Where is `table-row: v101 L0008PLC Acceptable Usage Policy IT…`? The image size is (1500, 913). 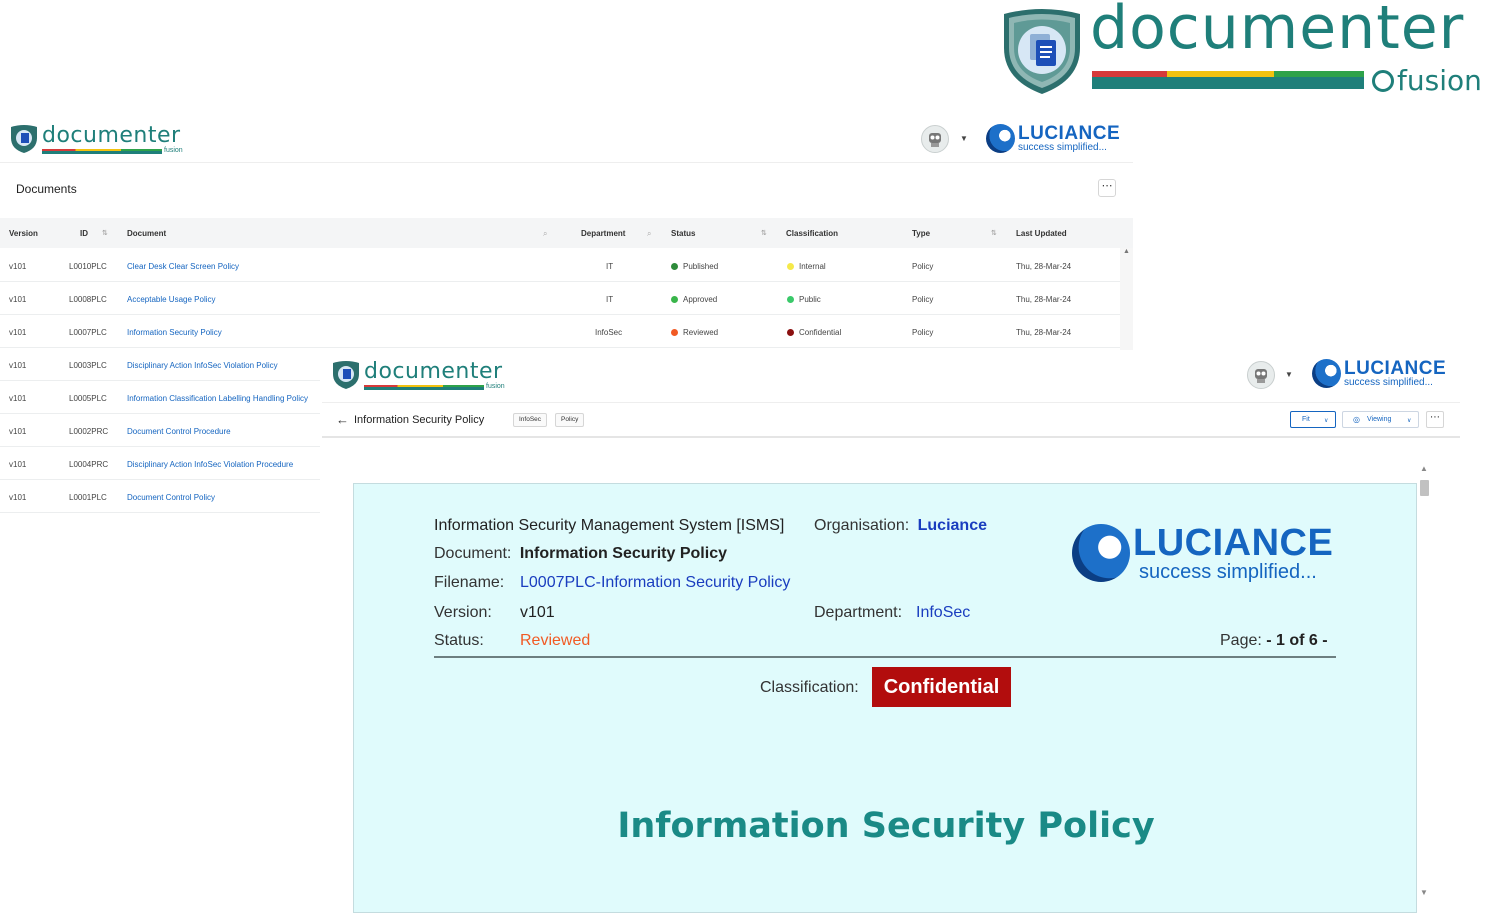
table-row: v101 L0008PLC Acceptable Usage Policy IT… is located at coordinates (560, 298).